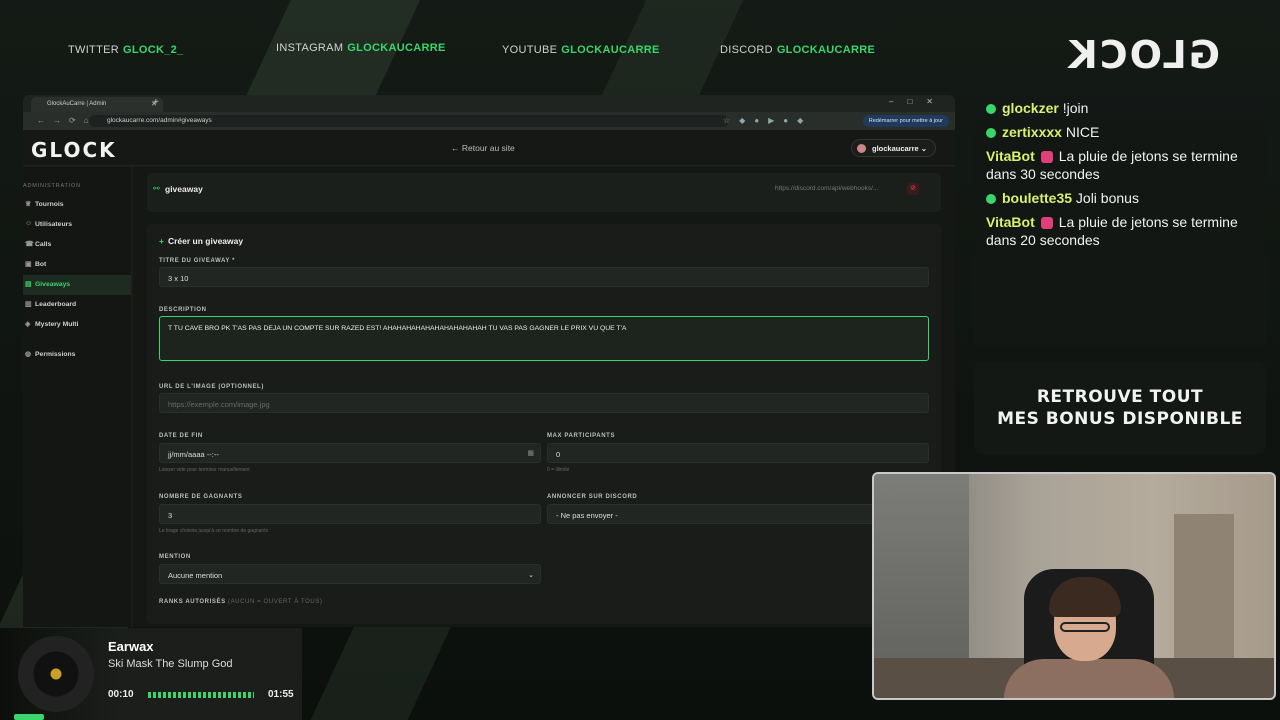  Describe the element at coordinates (581, 50) in the screenshot. I see `social-youtube: YOUTUBE GLOCKAUCARRE` at that location.